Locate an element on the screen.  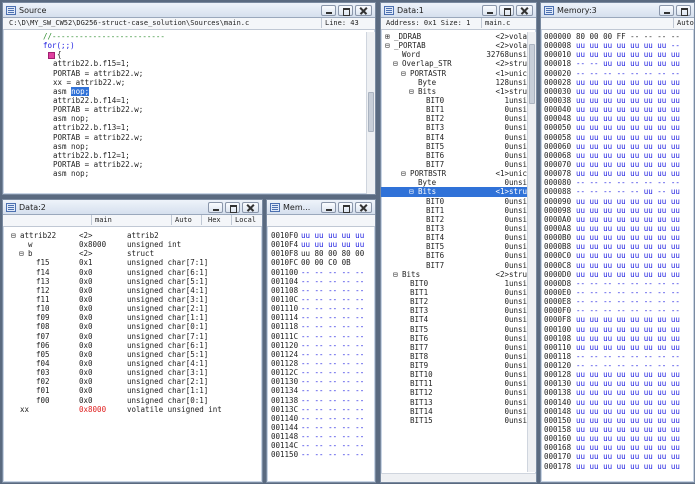
source-vertical-scrollbar is located at coordinates (370, 113).